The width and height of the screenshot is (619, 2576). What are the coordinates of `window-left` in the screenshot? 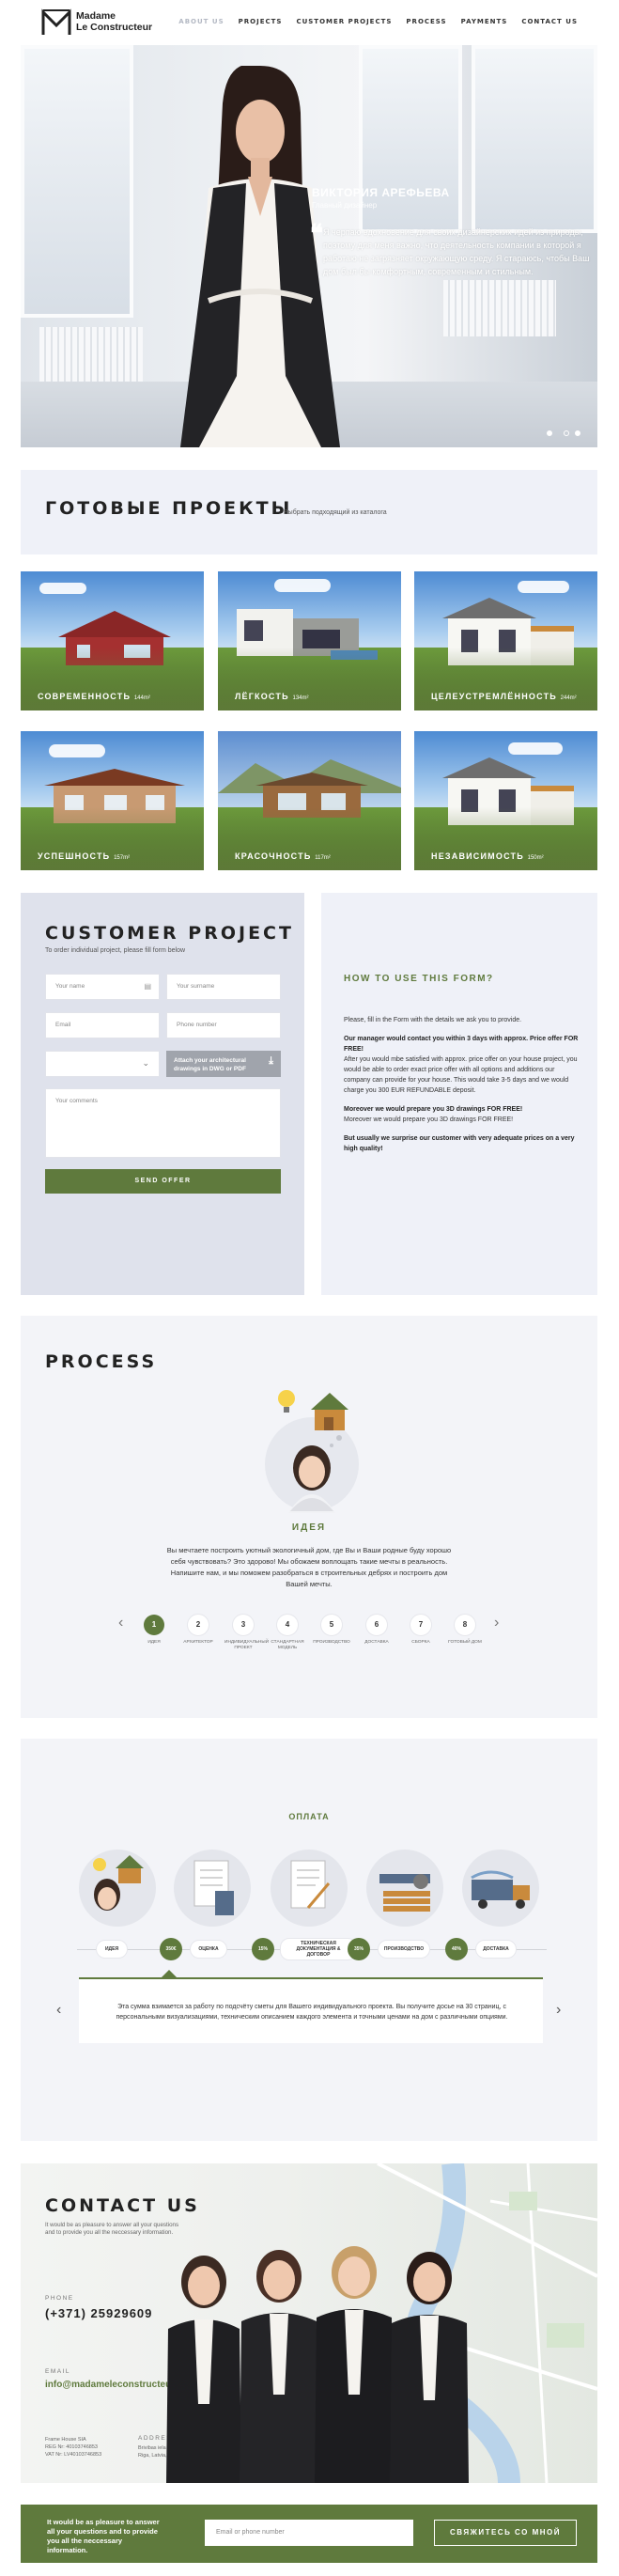 It's located at (77, 181).